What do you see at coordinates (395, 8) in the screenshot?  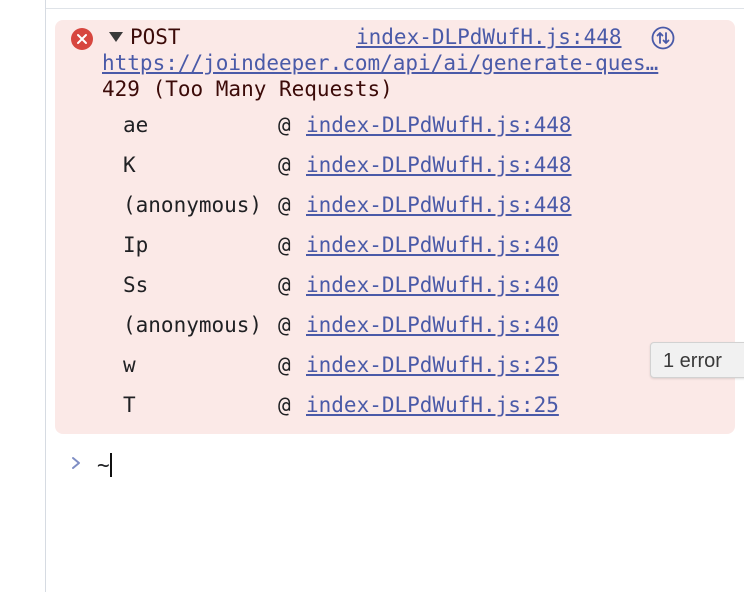 I see `top-divider` at bounding box center [395, 8].